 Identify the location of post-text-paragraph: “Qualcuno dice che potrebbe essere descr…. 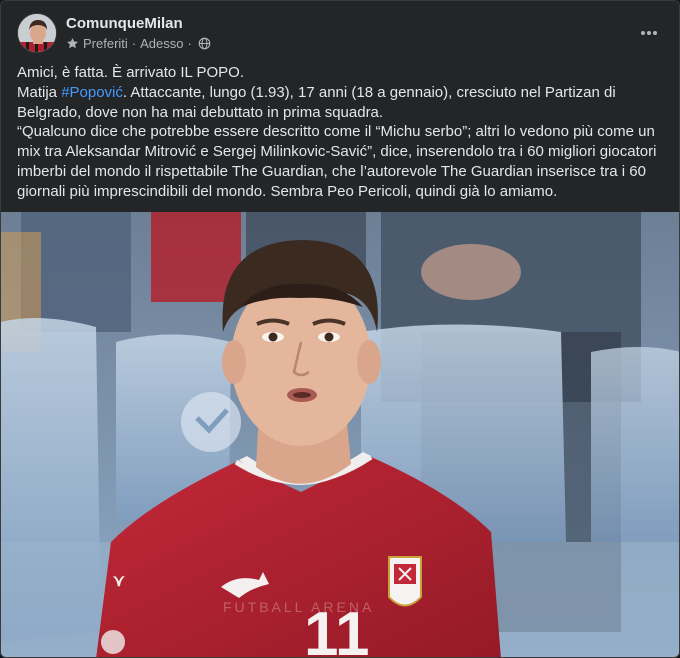
(337, 161).